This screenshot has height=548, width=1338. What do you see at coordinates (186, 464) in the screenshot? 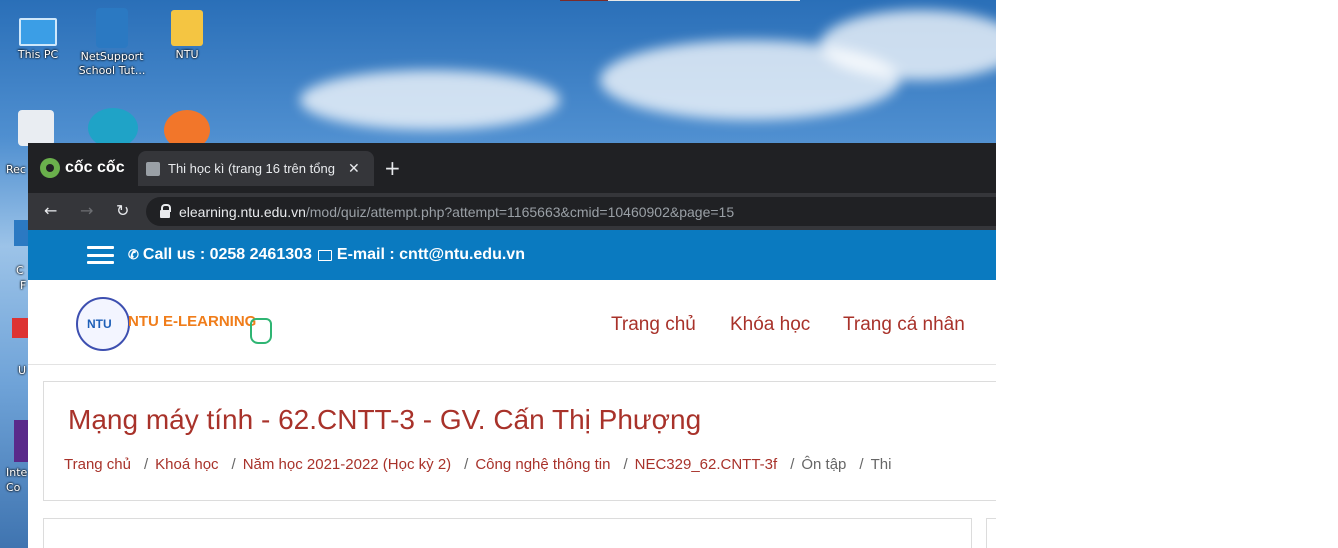
I see `breadcrumb-item: Khoá học` at bounding box center [186, 464].